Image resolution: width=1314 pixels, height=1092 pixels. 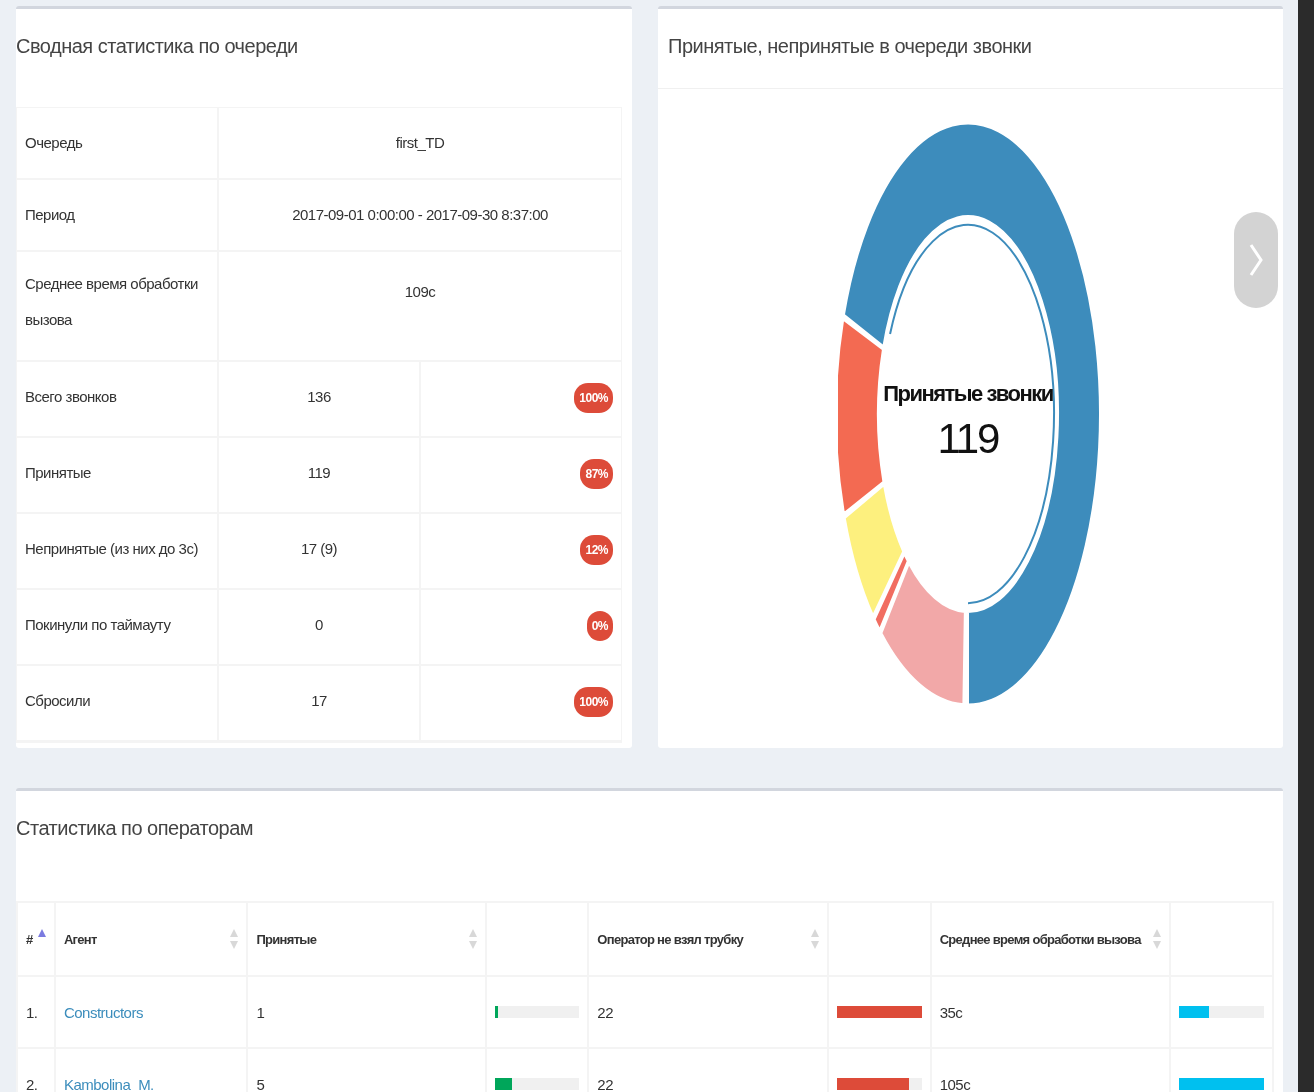 I want to click on agent-link: Kambolina_M., so click(x=108, y=1083).